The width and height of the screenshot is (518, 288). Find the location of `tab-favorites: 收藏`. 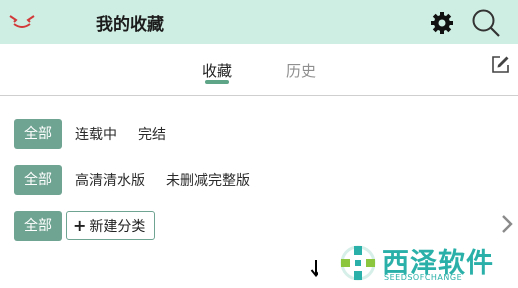

tab-favorites: 收藏 is located at coordinates (217, 70).